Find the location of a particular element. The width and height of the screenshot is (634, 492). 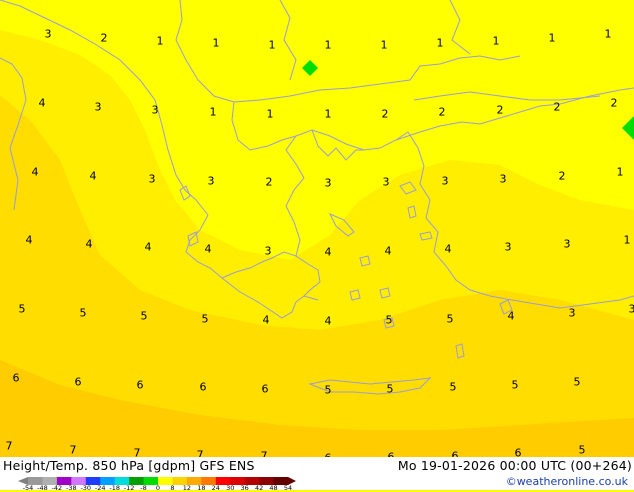

legend-tick: 0 is located at coordinates (158, 488).